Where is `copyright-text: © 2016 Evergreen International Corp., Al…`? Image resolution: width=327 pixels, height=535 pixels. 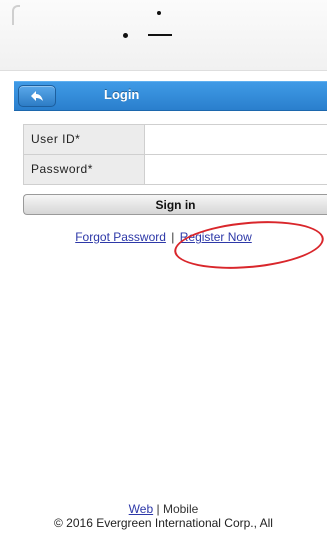 copyright-text: © 2016 Evergreen International Corp., Al… is located at coordinates (163, 523).